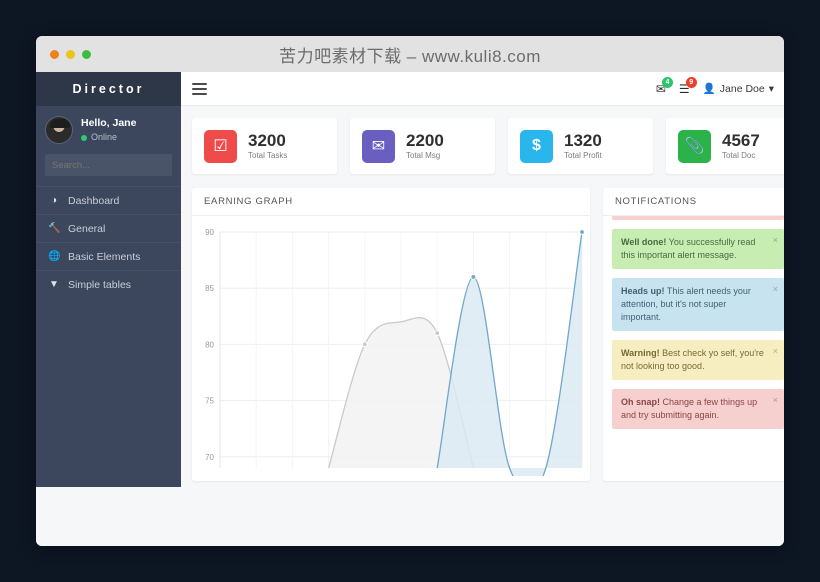 The image size is (820, 582). I want to click on alert-clipped, so click(698, 218).